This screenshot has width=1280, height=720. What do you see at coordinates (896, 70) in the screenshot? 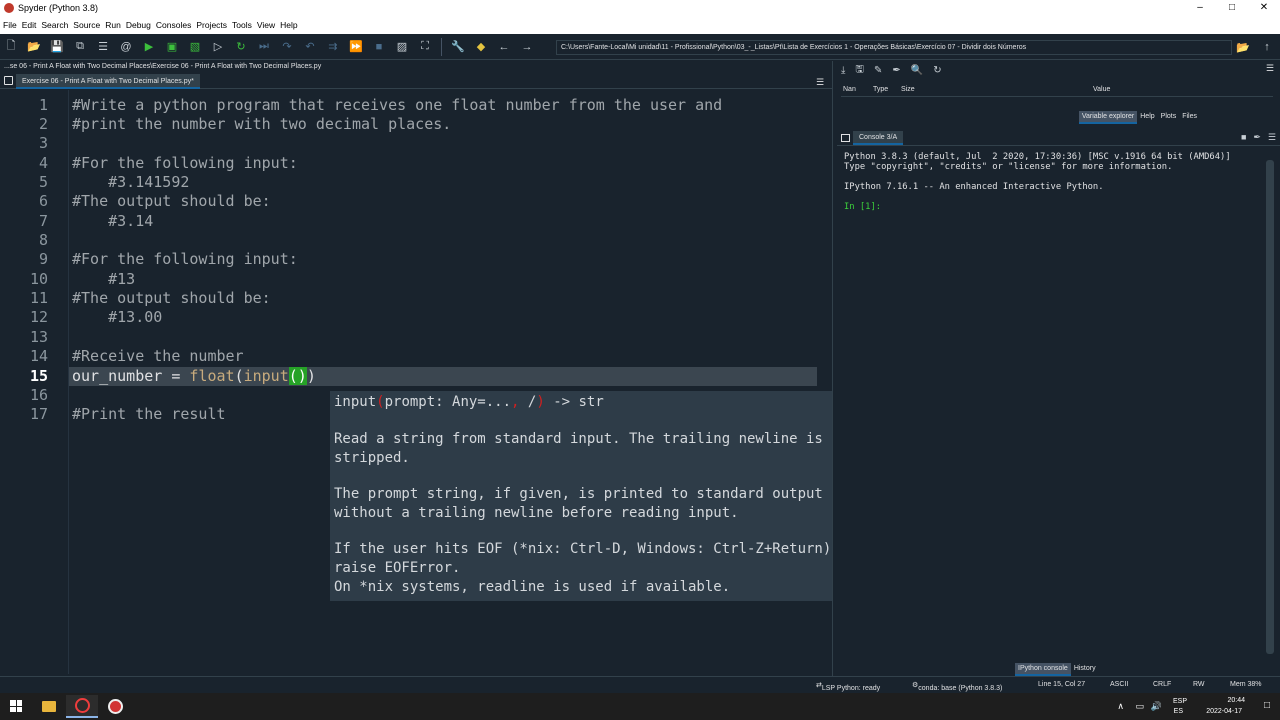
I see `erase-icon: ✒` at bounding box center [896, 70].